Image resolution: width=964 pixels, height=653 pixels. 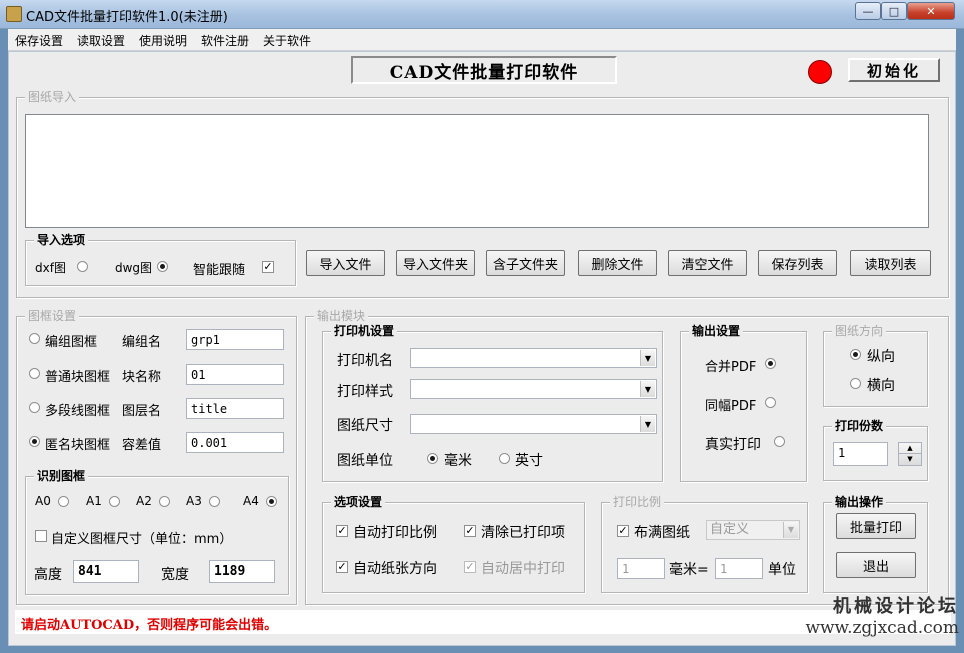 What do you see at coordinates (910, 448) in the screenshot?
I see `chevron-up-icon: ▲` at bounding box center [910, 448].